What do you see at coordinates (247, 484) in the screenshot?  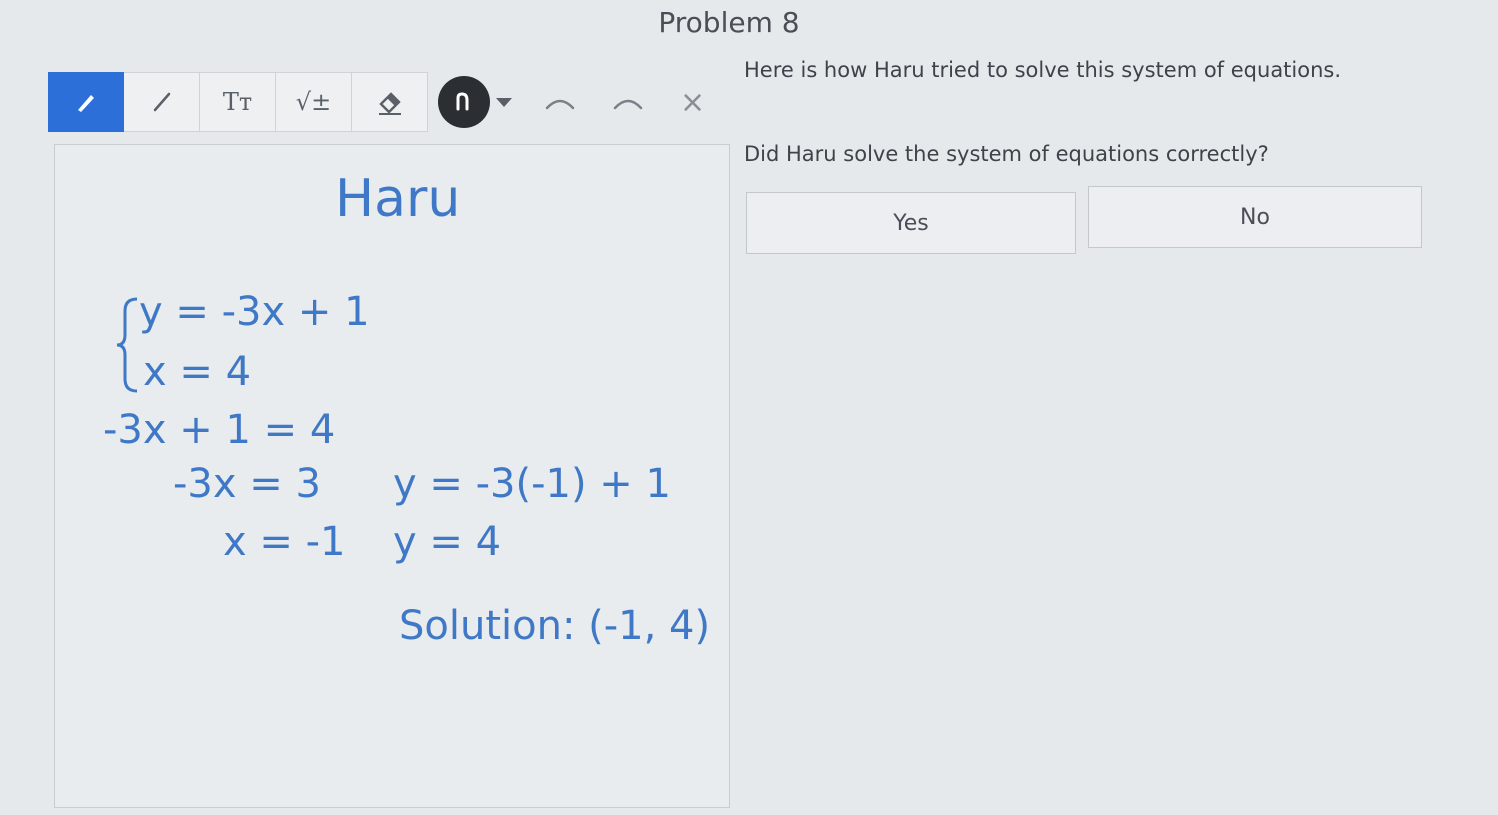 I see `equation-line: -3x = 3` at bounding box center [247, 484].